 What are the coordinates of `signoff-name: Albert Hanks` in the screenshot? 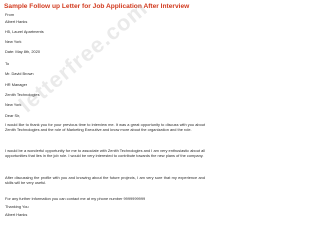 It's located at (16, 214).